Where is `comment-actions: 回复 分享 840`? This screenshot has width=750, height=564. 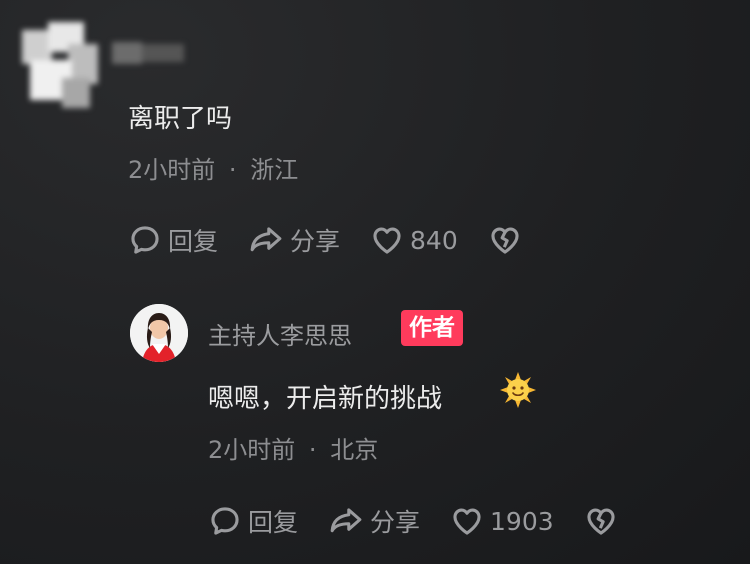 comment-actions: 回复 分享 840 is located at coordinates (328, 240).